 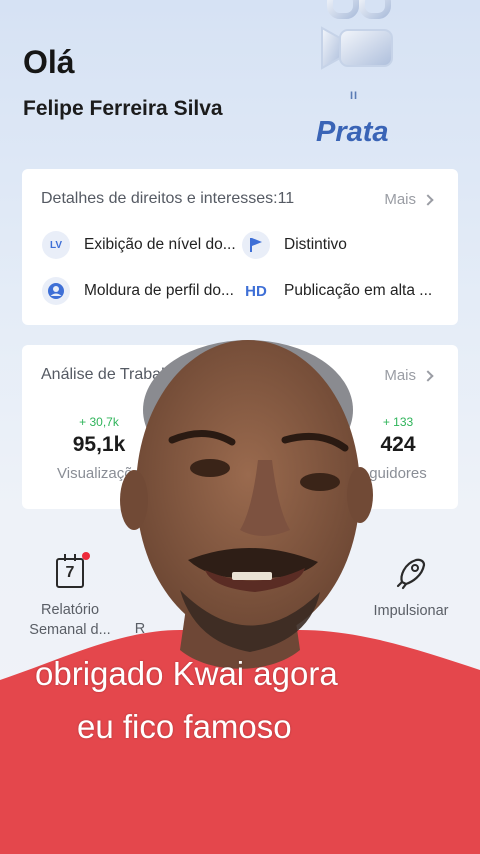 What do you see at coordinates (186, 673) in the screenshot?
I see `caption-line-1: obrigado Kwai agora` at bounding box center [186, 673].